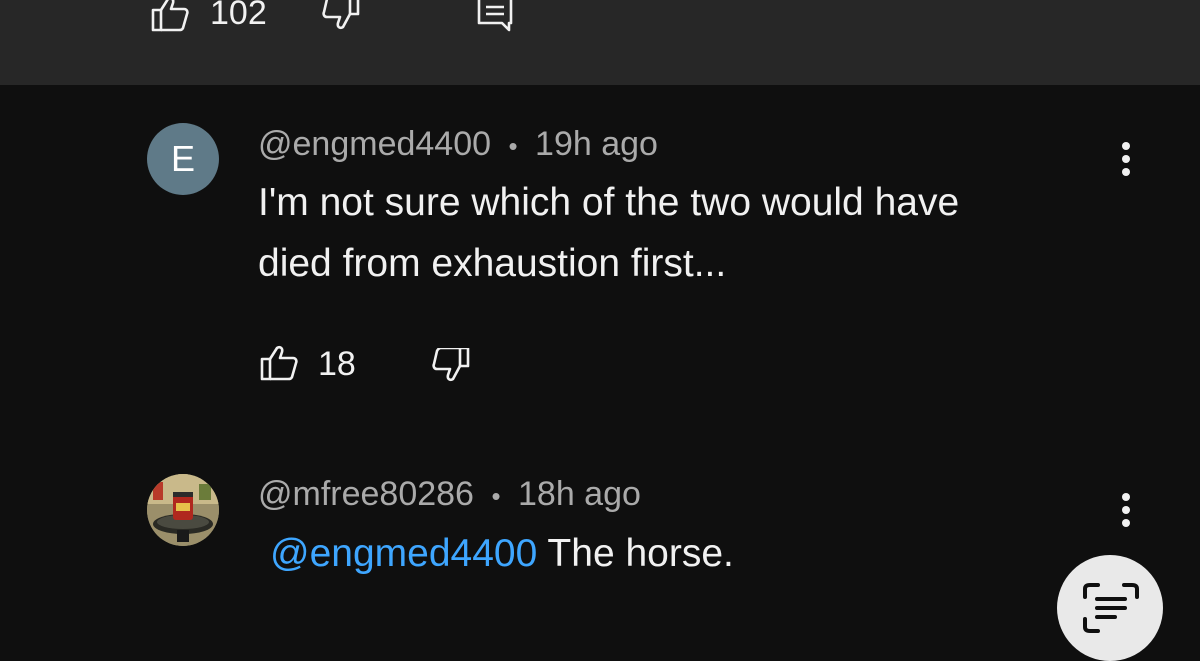 Image resolution: width=1200 pixels, height=661 pixels. I want to click on avatar-letter: E, so click(182, 158).